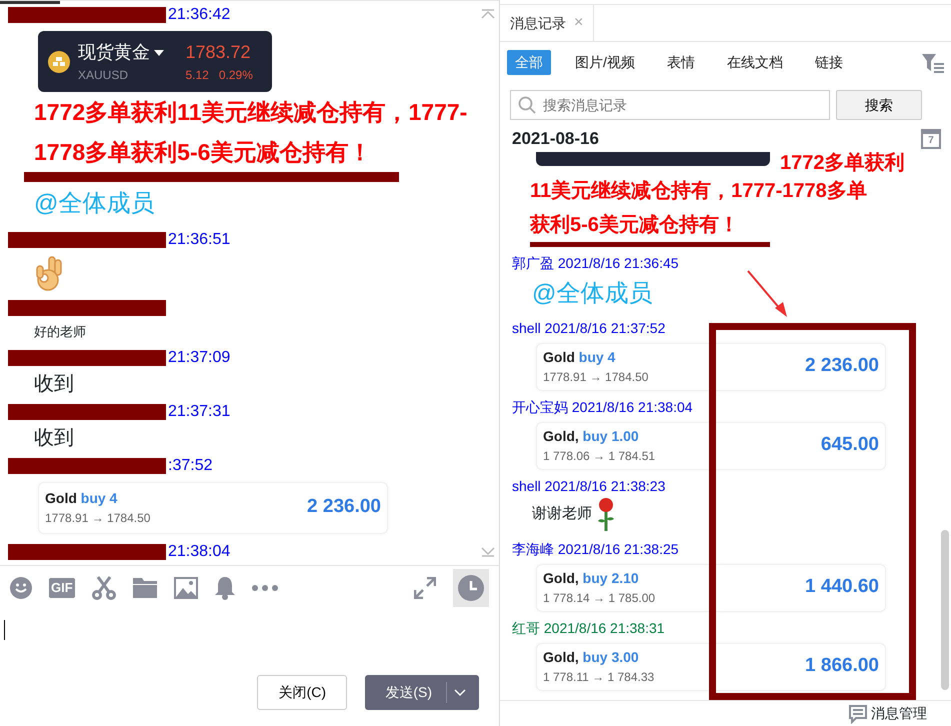  What do you see at coordinates (21, 588) in the screenshot?
I see `emoji-icon` at bounding box center [21, 588].